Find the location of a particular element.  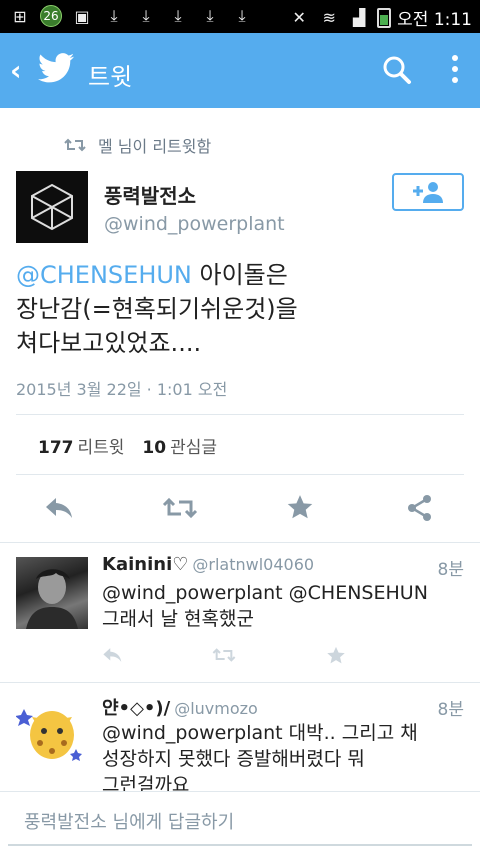

reply-author-handle: @rlatnwl04060 is located at coordinates (253, 564).